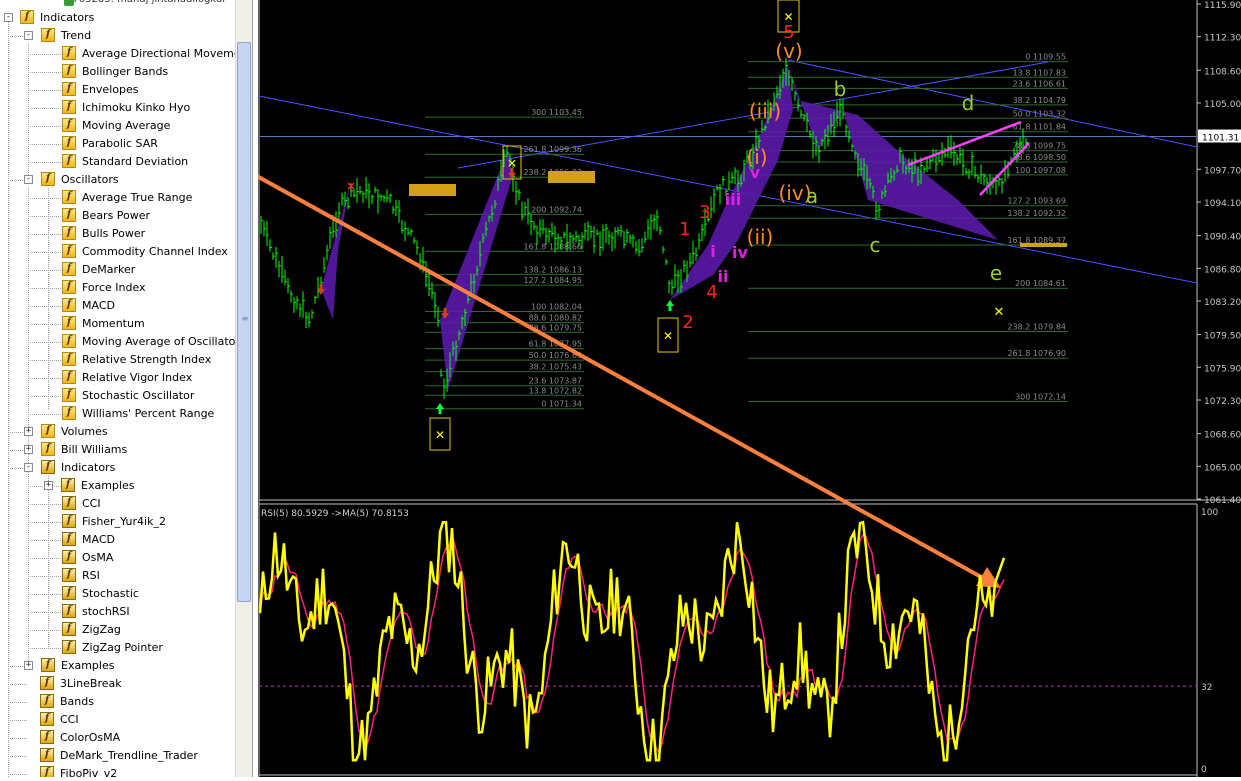 This screenshot has width=1241, height=781. I want to click on tree-item: f Force Index, so click(117, 288).